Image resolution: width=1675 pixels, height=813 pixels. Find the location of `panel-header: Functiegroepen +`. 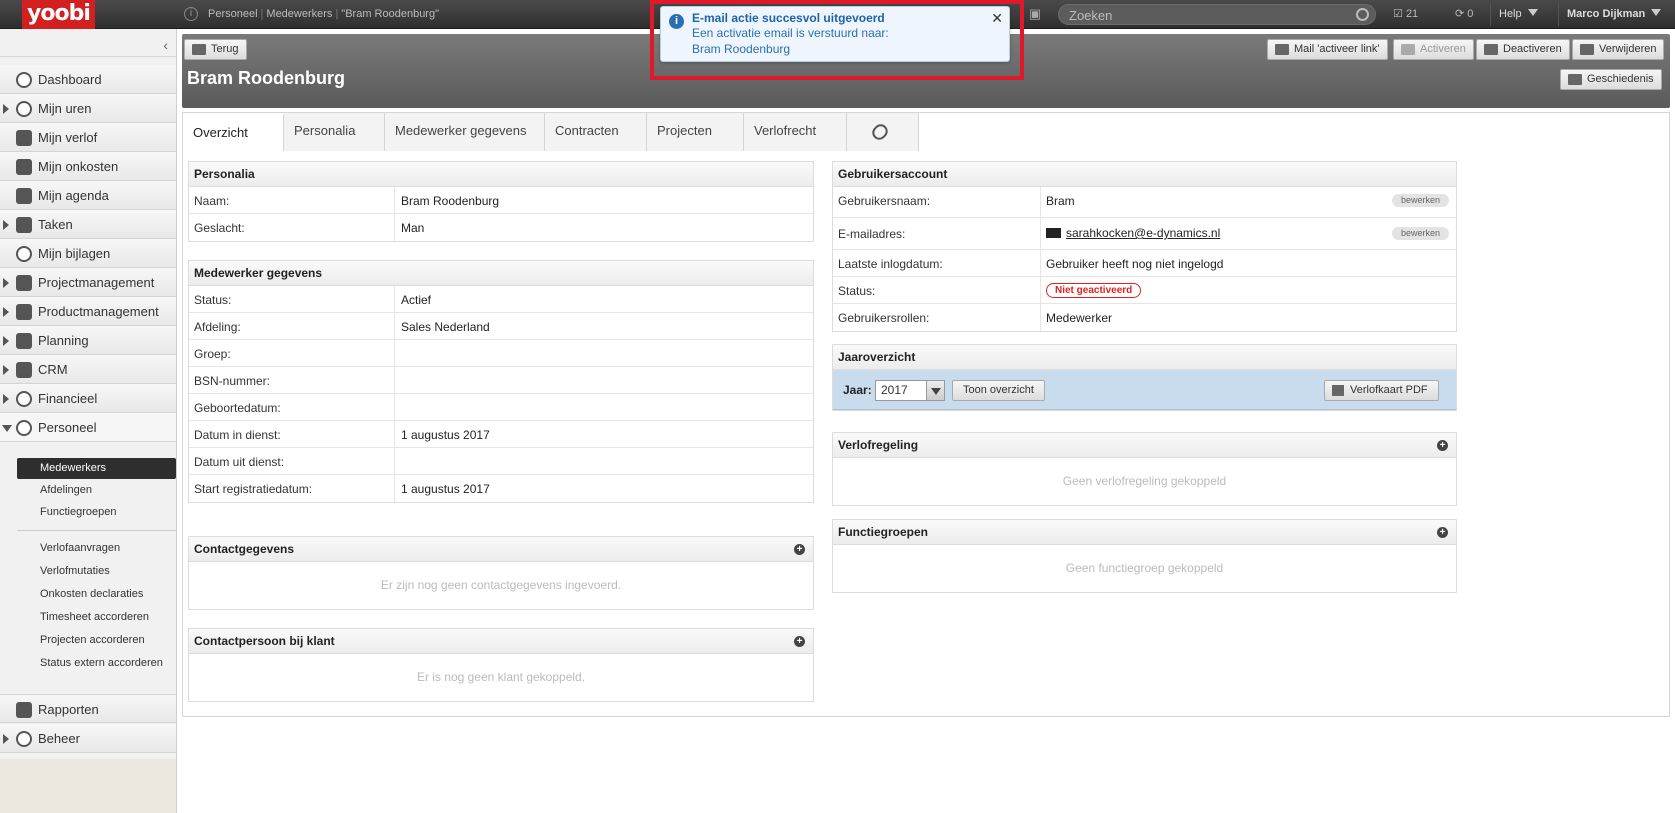

panel-header: Functiegroepen + is located at coordinates (1144, 532).